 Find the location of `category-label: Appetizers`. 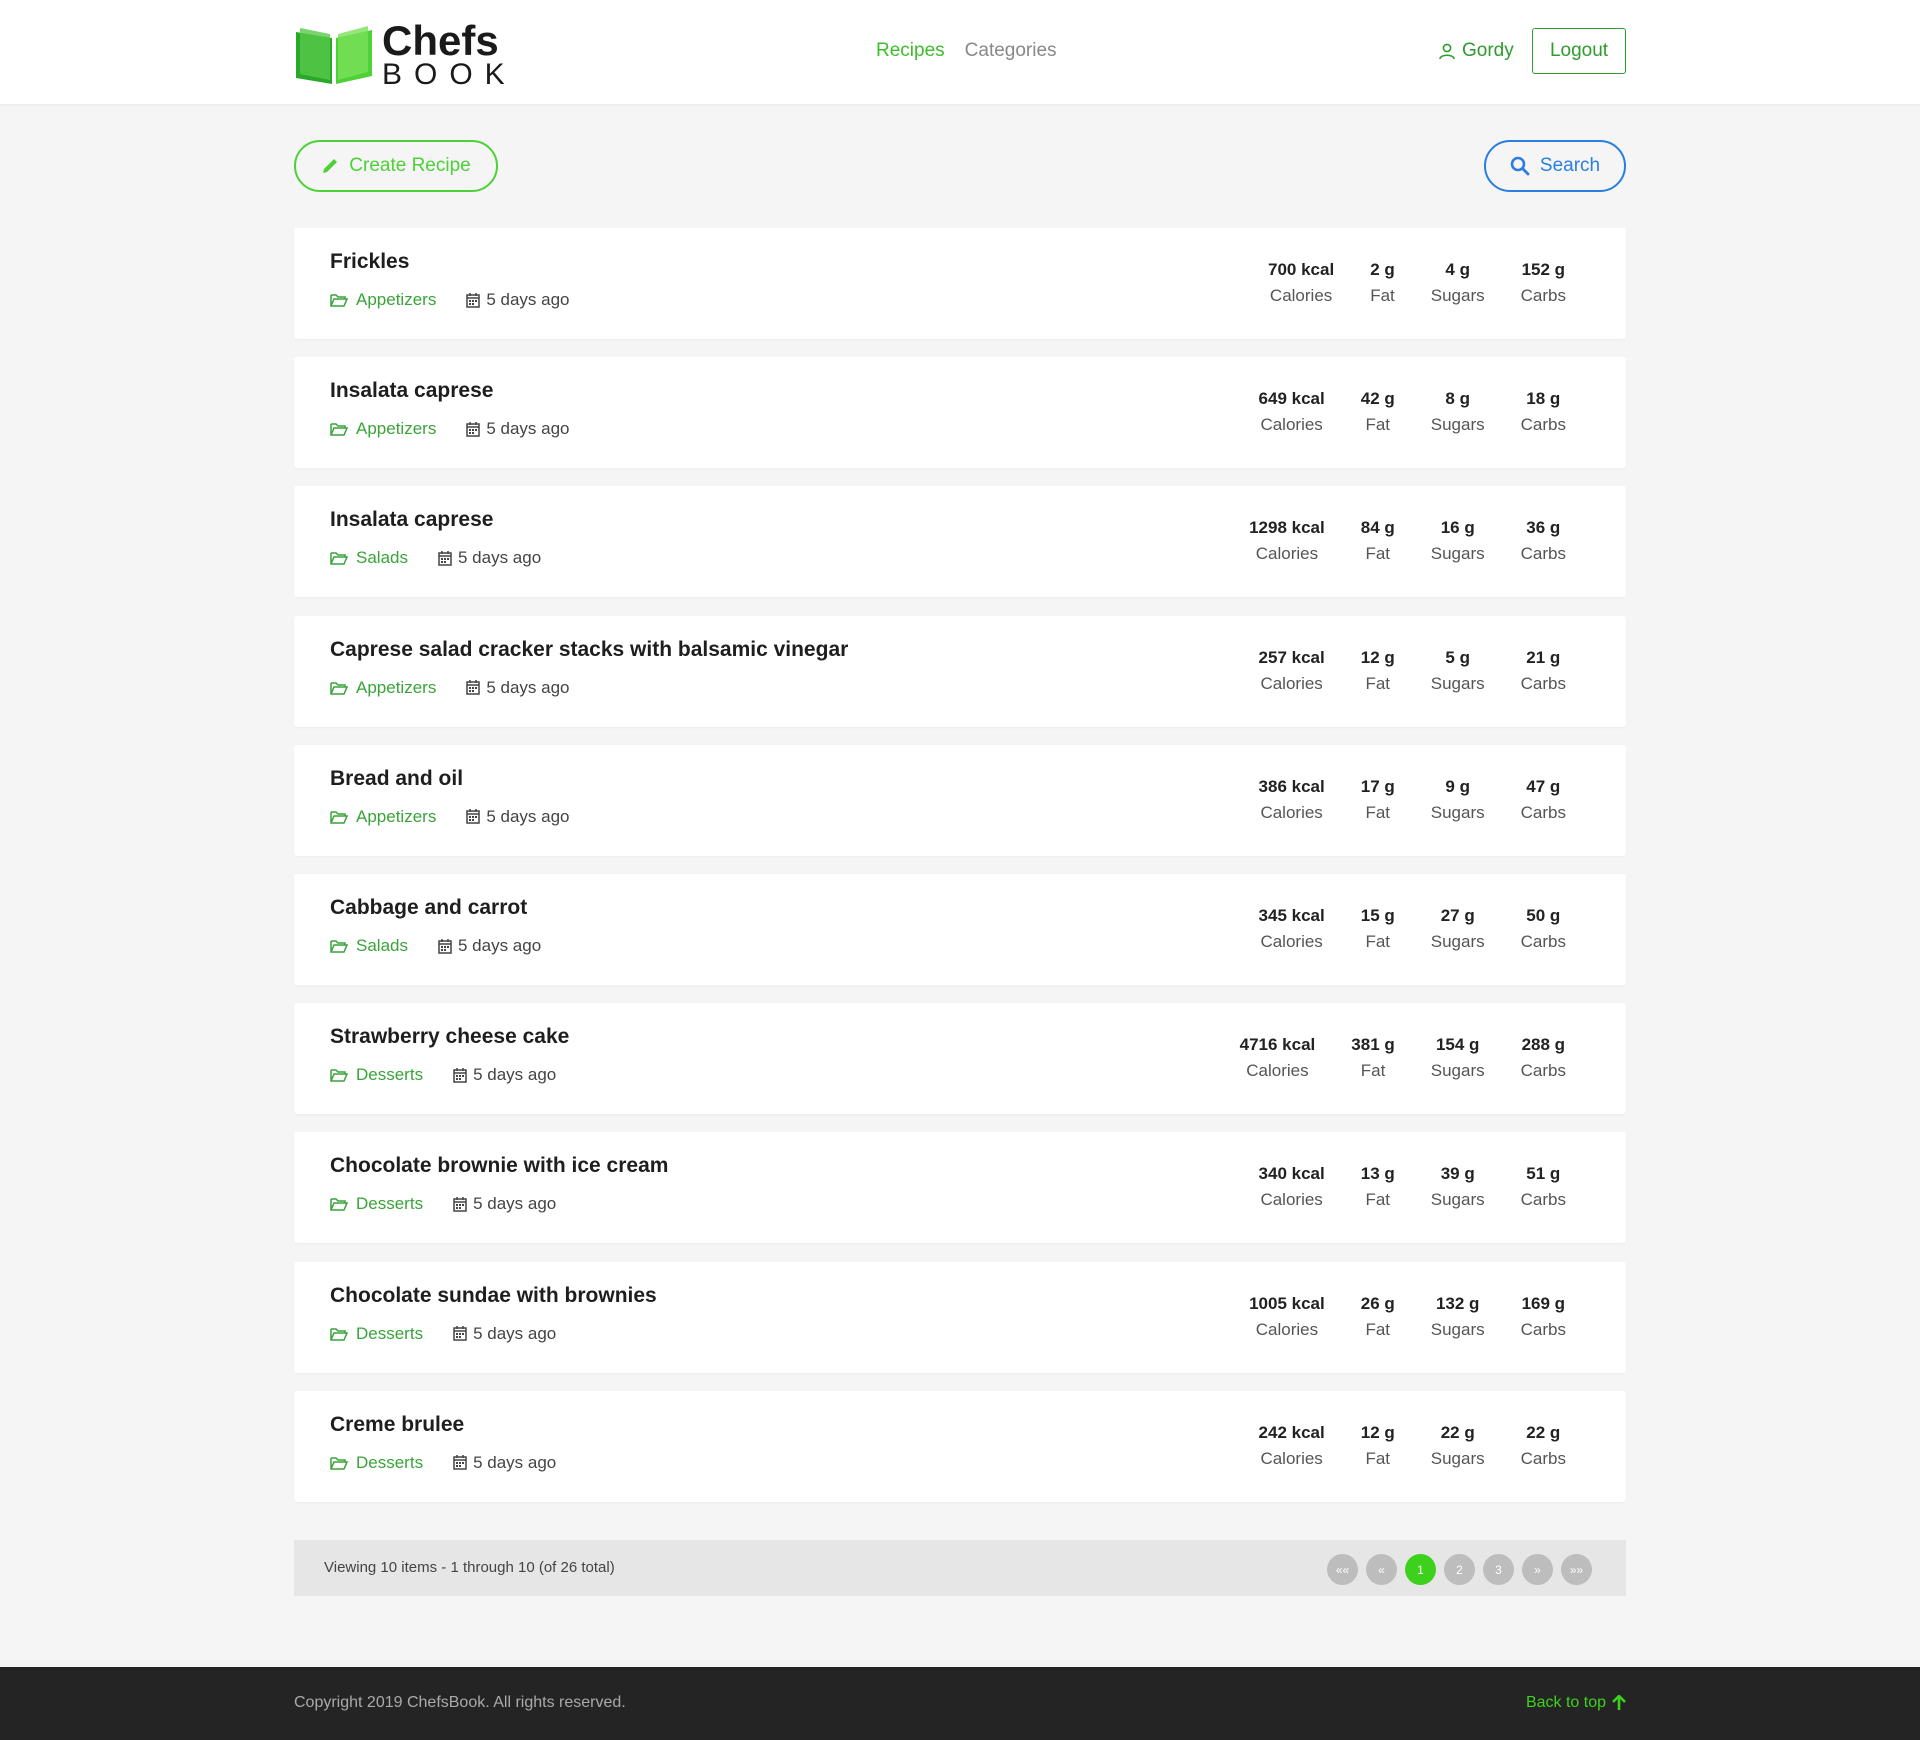

category-label: Appetizers is located at coordinates (396, 429).